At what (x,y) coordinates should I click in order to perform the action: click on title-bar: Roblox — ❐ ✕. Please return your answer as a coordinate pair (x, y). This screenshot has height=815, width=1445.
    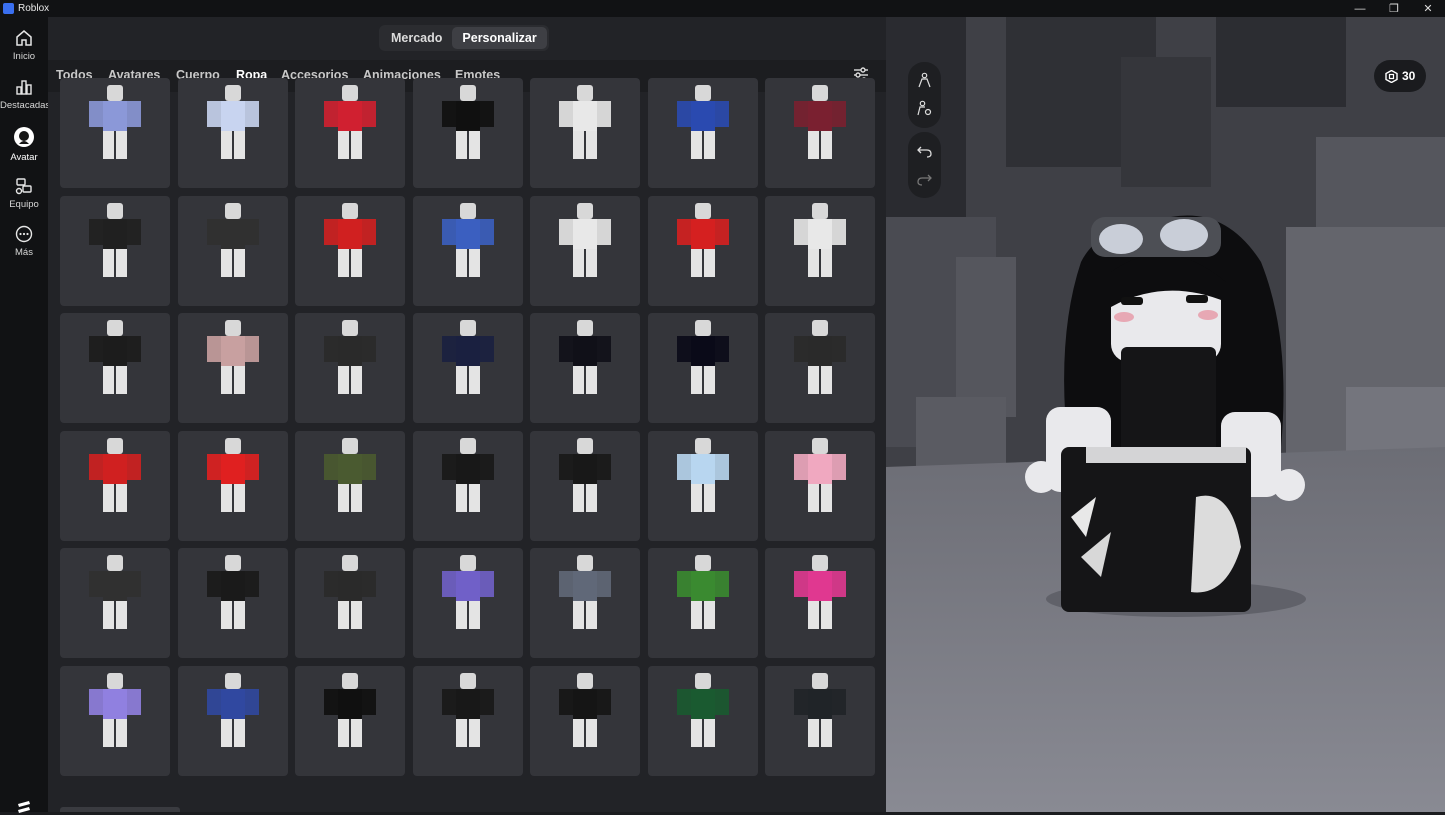
    Looking at the image, I should click on (722, 8).